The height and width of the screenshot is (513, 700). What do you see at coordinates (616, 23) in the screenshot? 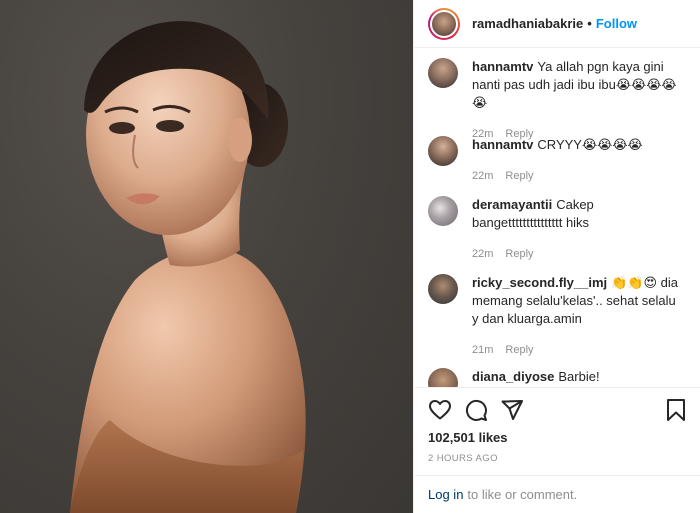
I see `follow-button: Follow` at bounding box center [616, 23].